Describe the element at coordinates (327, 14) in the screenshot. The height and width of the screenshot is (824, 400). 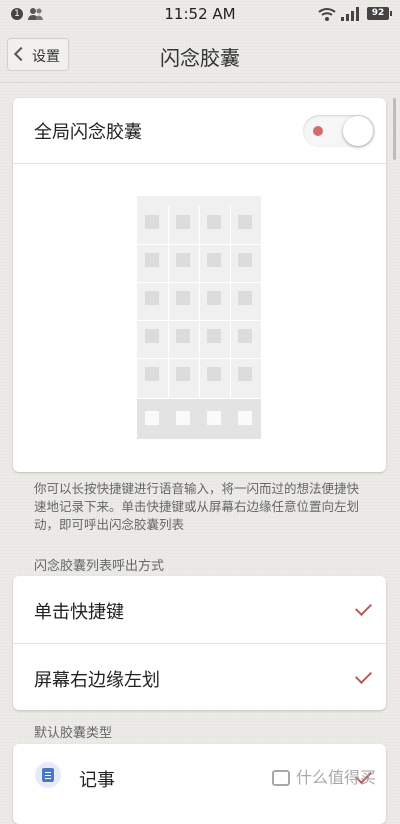
I see `wifi-icon` at that location.